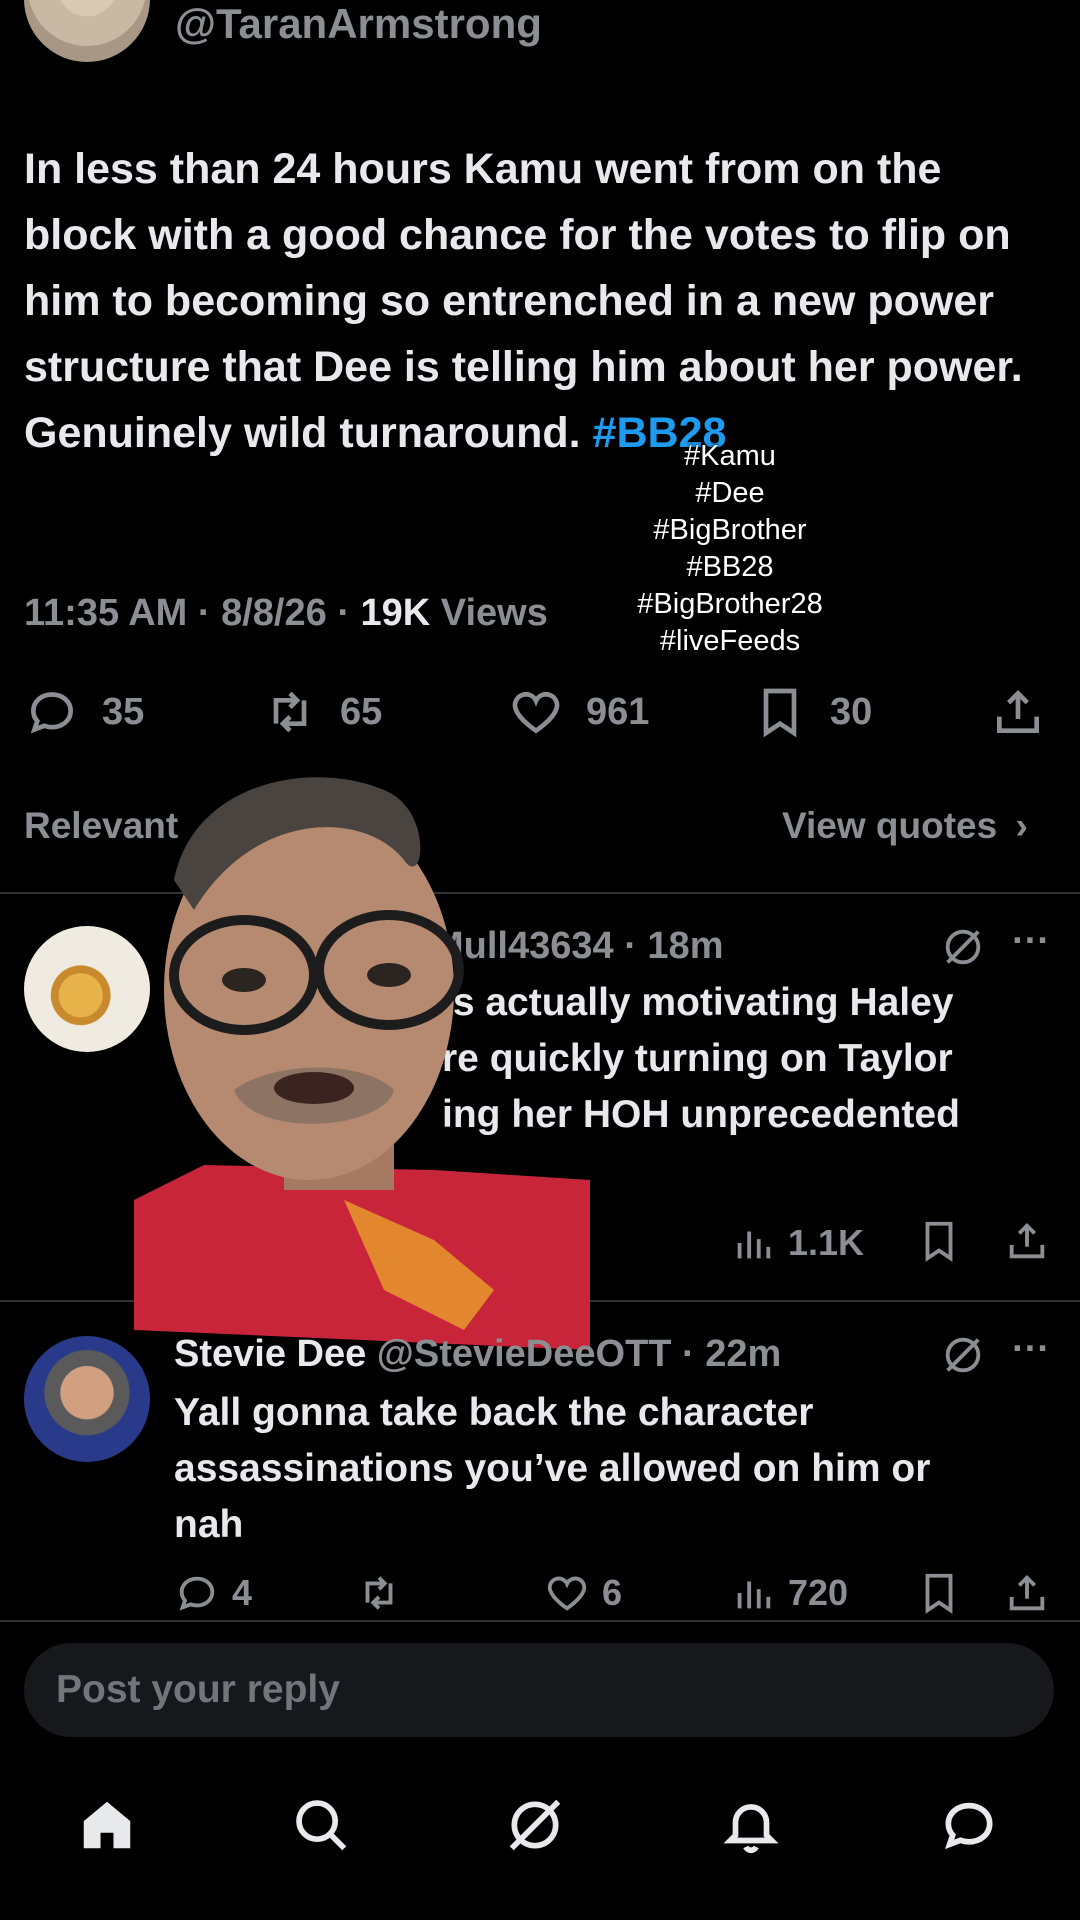  I want to click on reply-stat: 35, so click(84, 712).